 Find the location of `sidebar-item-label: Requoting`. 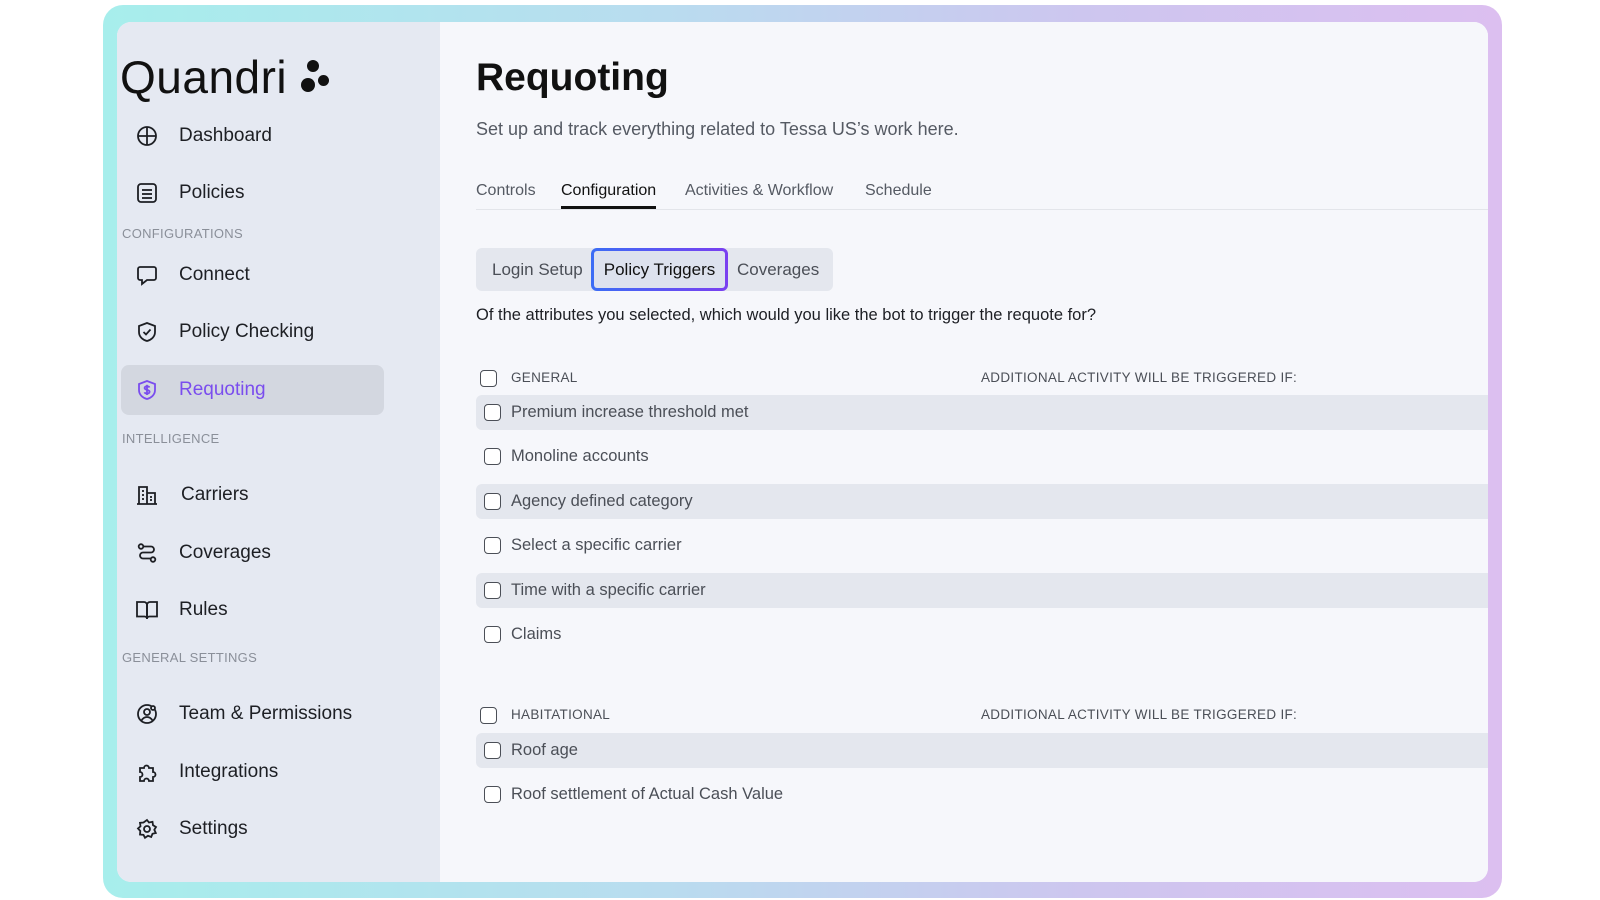

sidebar-item-label: Requoting is located at coordinates (222, 389).